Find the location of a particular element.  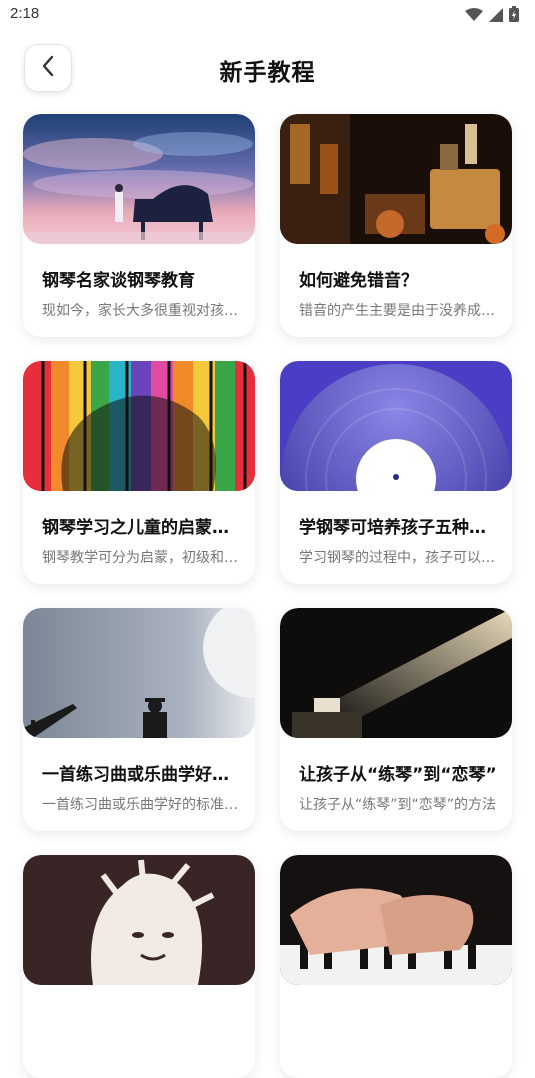

article-summary: 错音的产生主要是由于没养成良好习惯 is located at coordinates (399, 311).